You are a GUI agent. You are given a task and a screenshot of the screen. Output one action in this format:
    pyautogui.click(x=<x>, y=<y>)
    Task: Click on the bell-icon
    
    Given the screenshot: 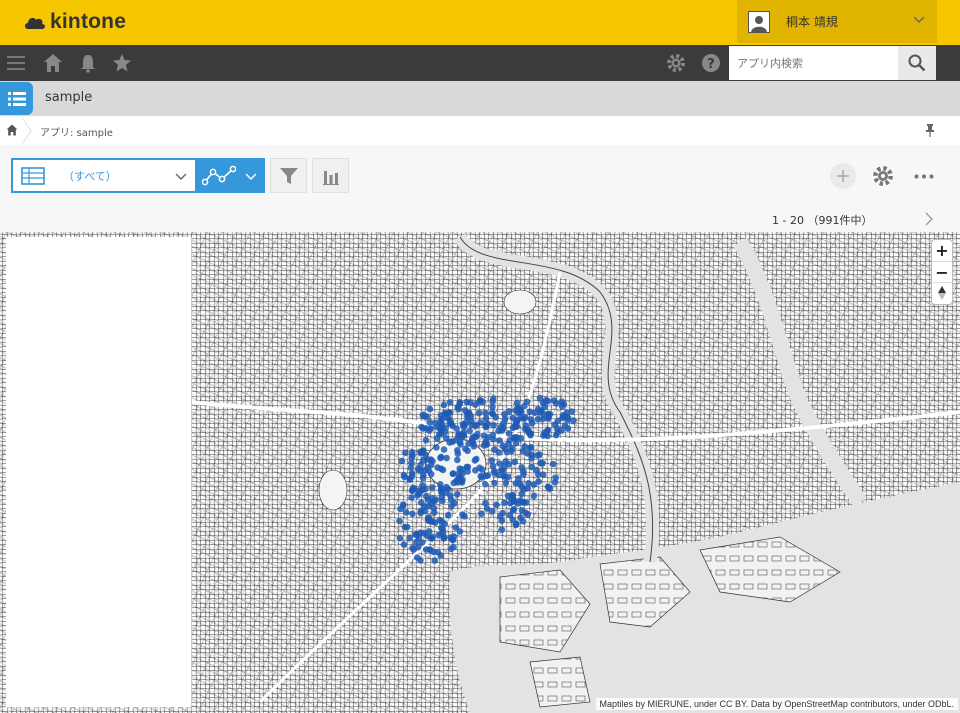 What is the action you would take?
    pyautogui.click(x=88, y=63)
    